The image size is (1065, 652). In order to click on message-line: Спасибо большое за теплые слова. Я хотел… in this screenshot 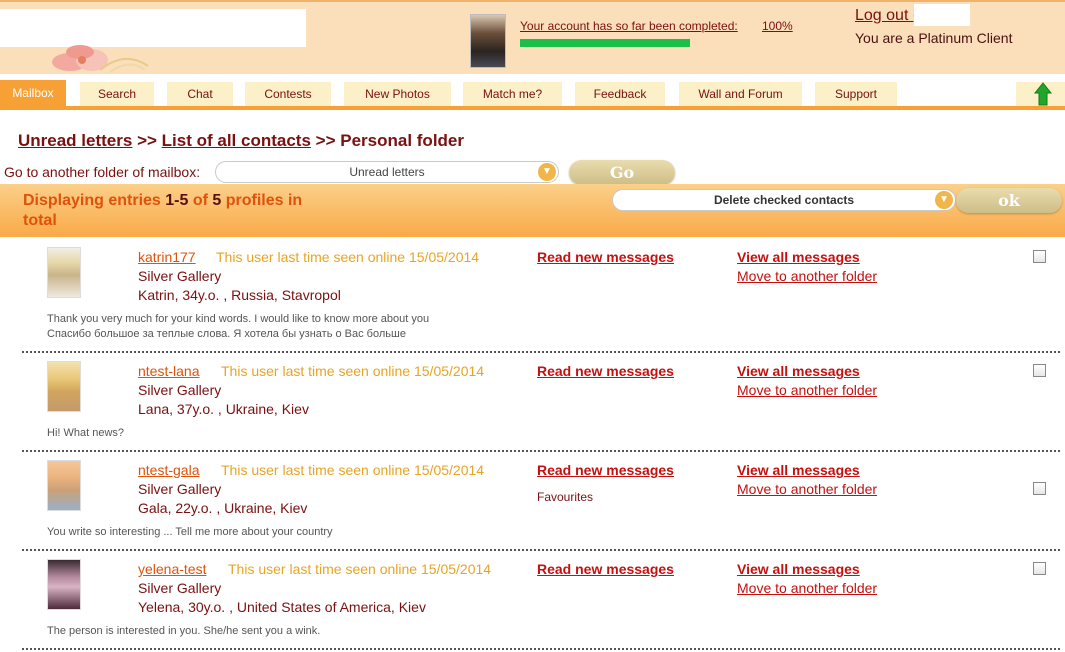, I will do `click(226, 334)`.